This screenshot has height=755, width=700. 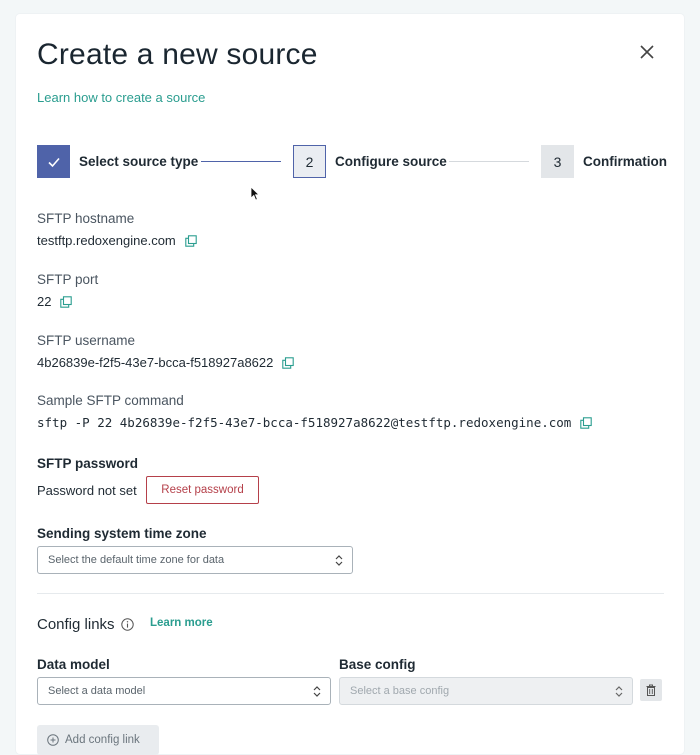 I want to click on timezone-placeholder: Select the default time zone for data, so click(x=136, y=560).